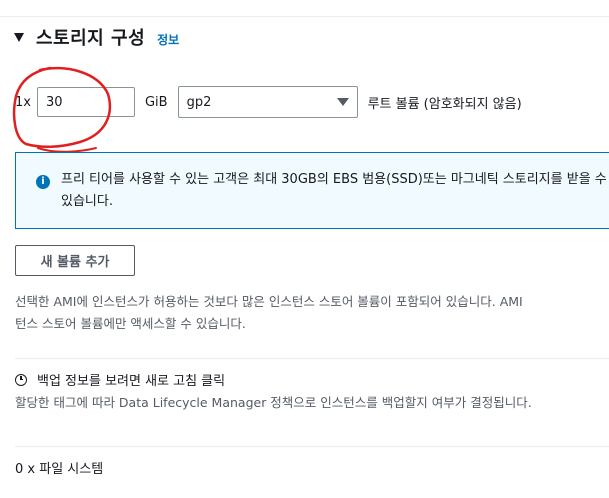 The width and height of the screenshot is (609, 498). What do you see at coordinates (444, 104) in the screenshot?
I see `root-volume-label: 루트 볼륨 (암호화되지 않음)` at bounding box center [444, 104].